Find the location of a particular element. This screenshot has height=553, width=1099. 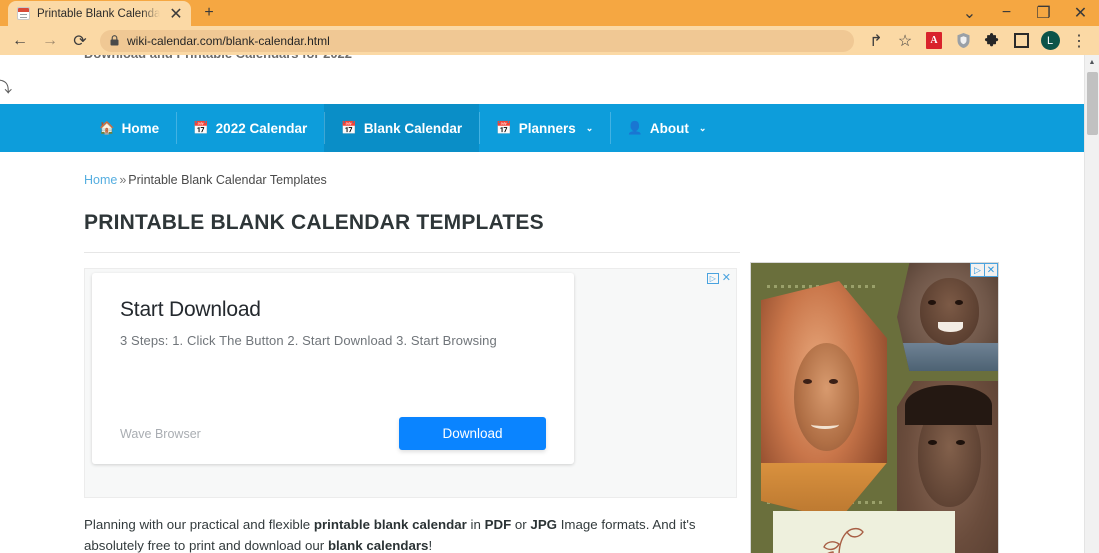

para1-part1: Planning with our practical and flexible is located at coordinates (199, 524).